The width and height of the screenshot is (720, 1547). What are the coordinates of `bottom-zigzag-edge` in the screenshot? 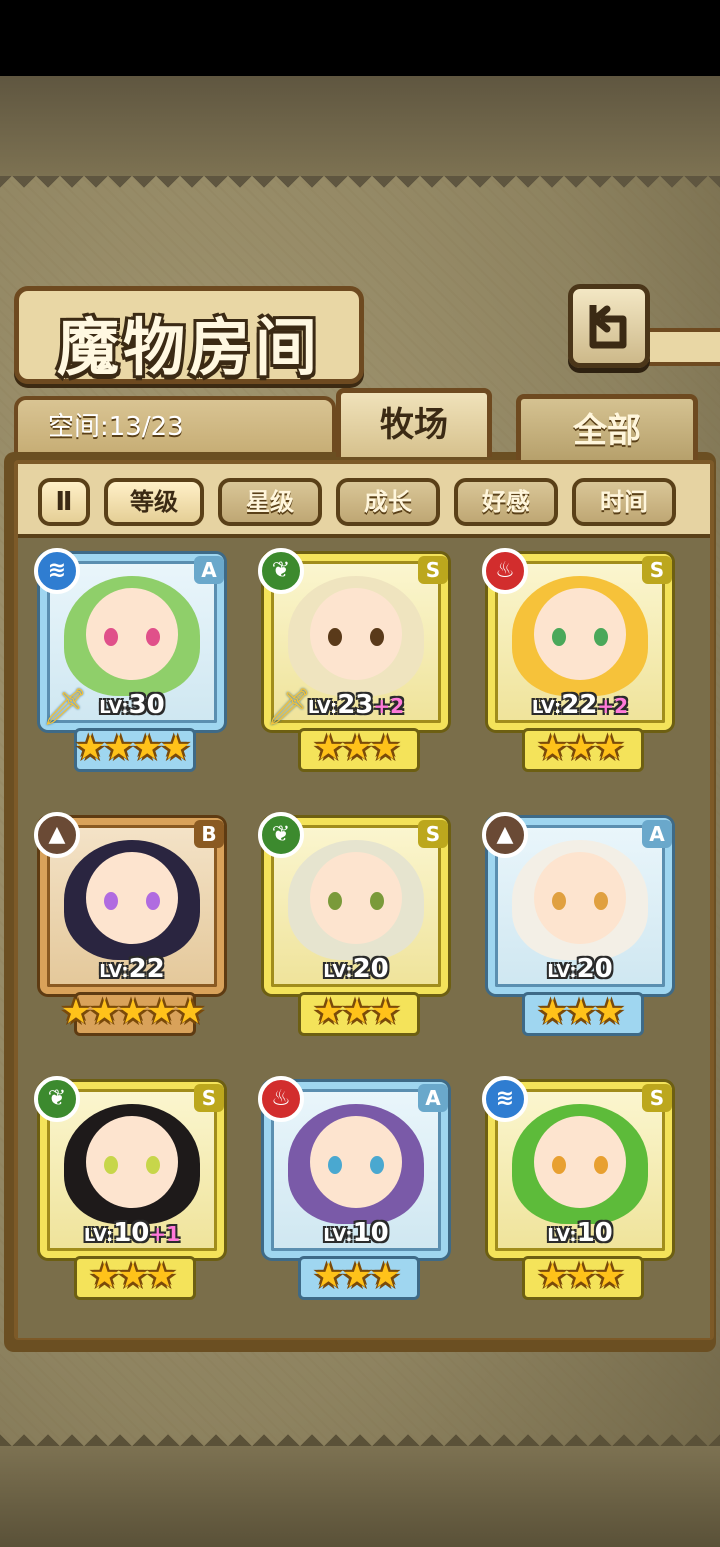 It's located at (360, 1434).